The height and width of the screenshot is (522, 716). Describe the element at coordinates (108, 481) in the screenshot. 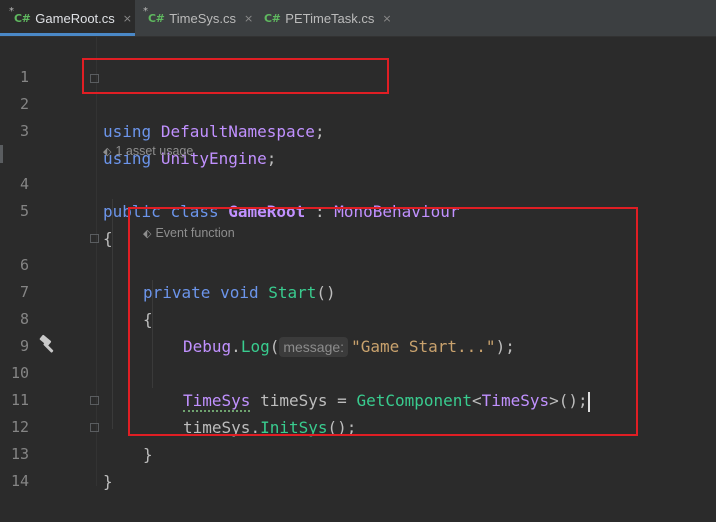

I see `code-text: }` at that location.